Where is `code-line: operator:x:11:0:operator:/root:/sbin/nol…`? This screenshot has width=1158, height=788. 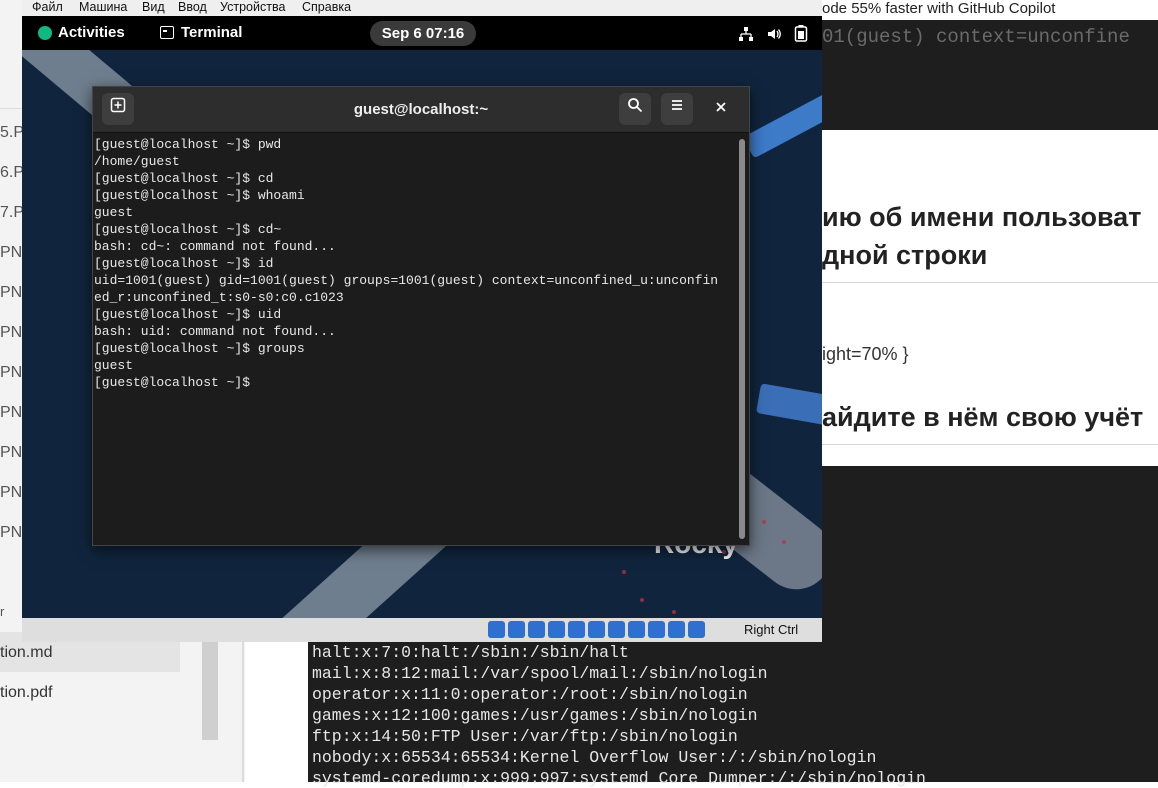
code-line: operator:x:11:0:operator:/root:/sbin/nol… is located at coordinates (530, 694).